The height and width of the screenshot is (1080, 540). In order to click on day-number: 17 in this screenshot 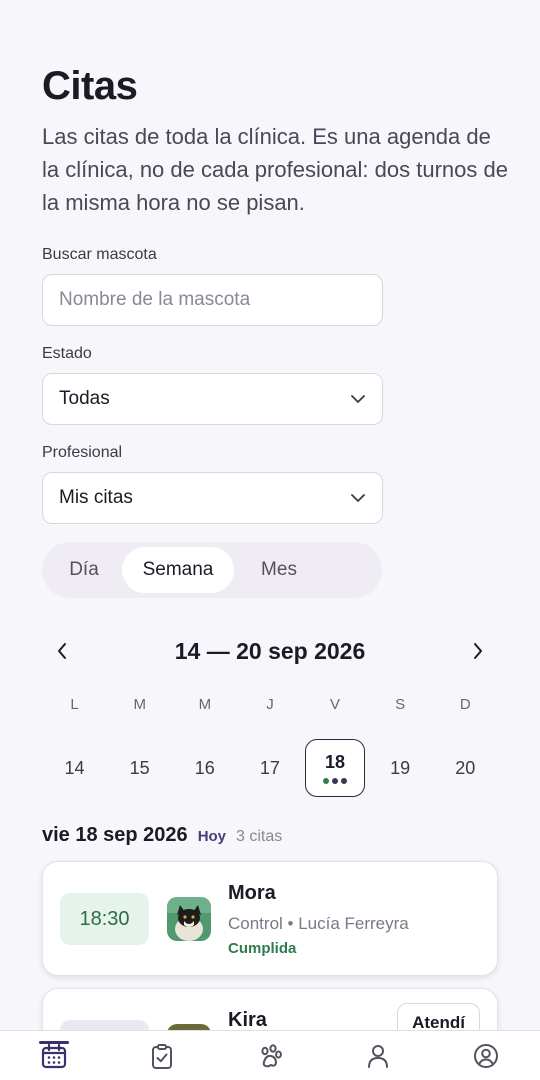, I will do `click(269, 767)`.